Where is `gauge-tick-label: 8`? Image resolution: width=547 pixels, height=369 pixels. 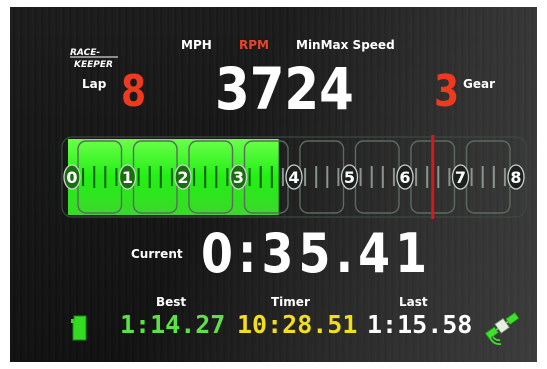 gauge-tick-label: 8 is located at coordinates (515, 177).